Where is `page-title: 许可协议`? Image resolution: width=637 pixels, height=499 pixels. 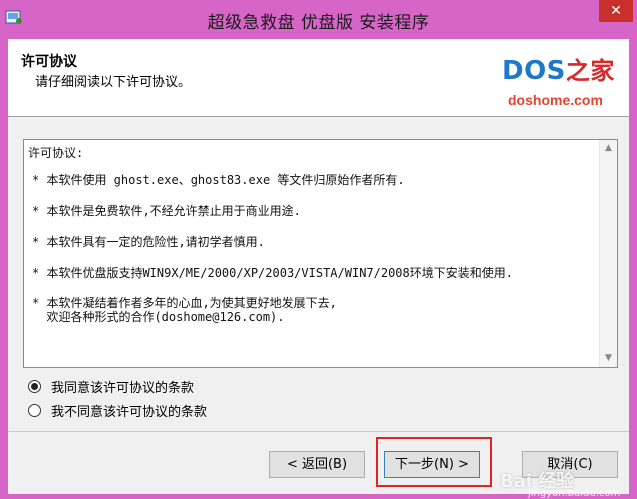
page-title: 许可协议 is located at coordinates (49, 62).